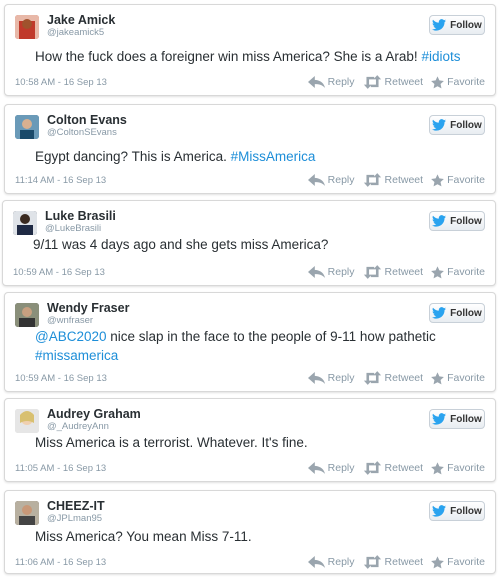  What do you see at coordinates (94, 414) in the screenshot?
I see `author-name: Audrey Graham` at bounding box center [94, 414].